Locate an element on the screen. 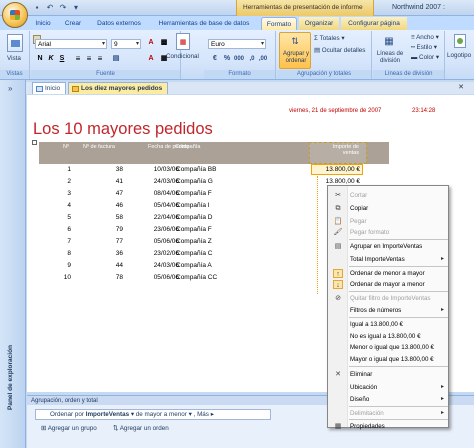 The image size is (474, 448). tab-organizar: Organizar is located at coordinates (319, 23).